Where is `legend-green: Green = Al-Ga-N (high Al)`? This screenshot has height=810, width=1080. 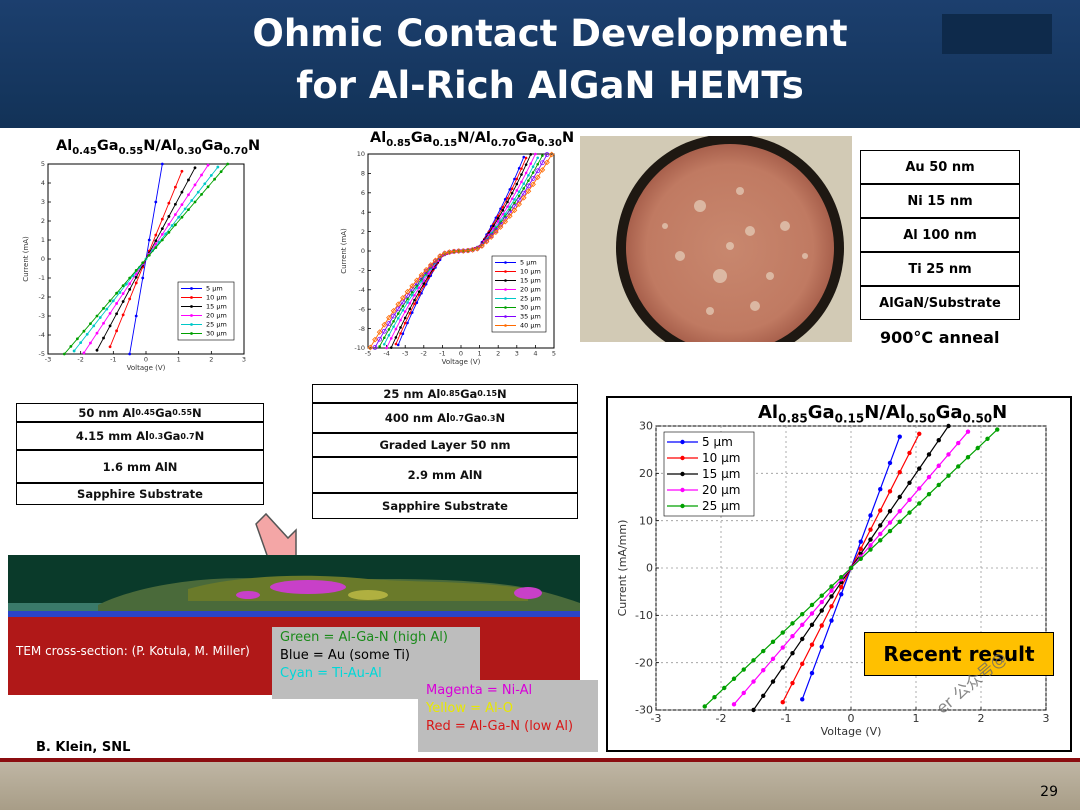
legend-green: Green = Al-Ga-N (high Al) is located at coordinates (364, 637).